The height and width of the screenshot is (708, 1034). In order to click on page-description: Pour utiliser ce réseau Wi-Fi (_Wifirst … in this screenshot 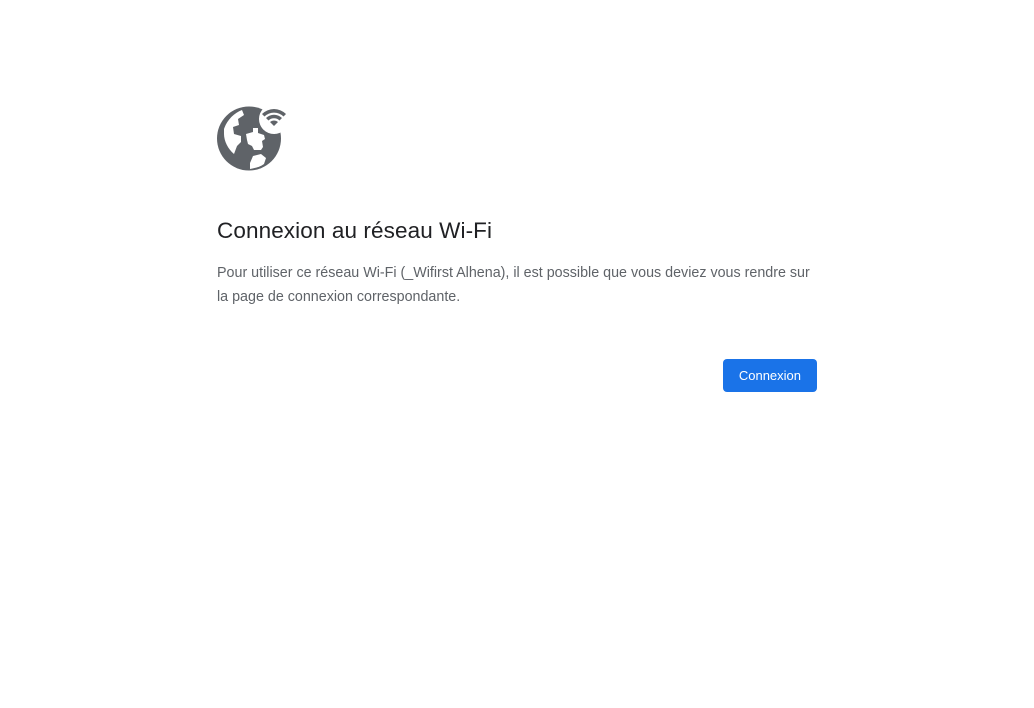, I will do `click(513, 285)`.